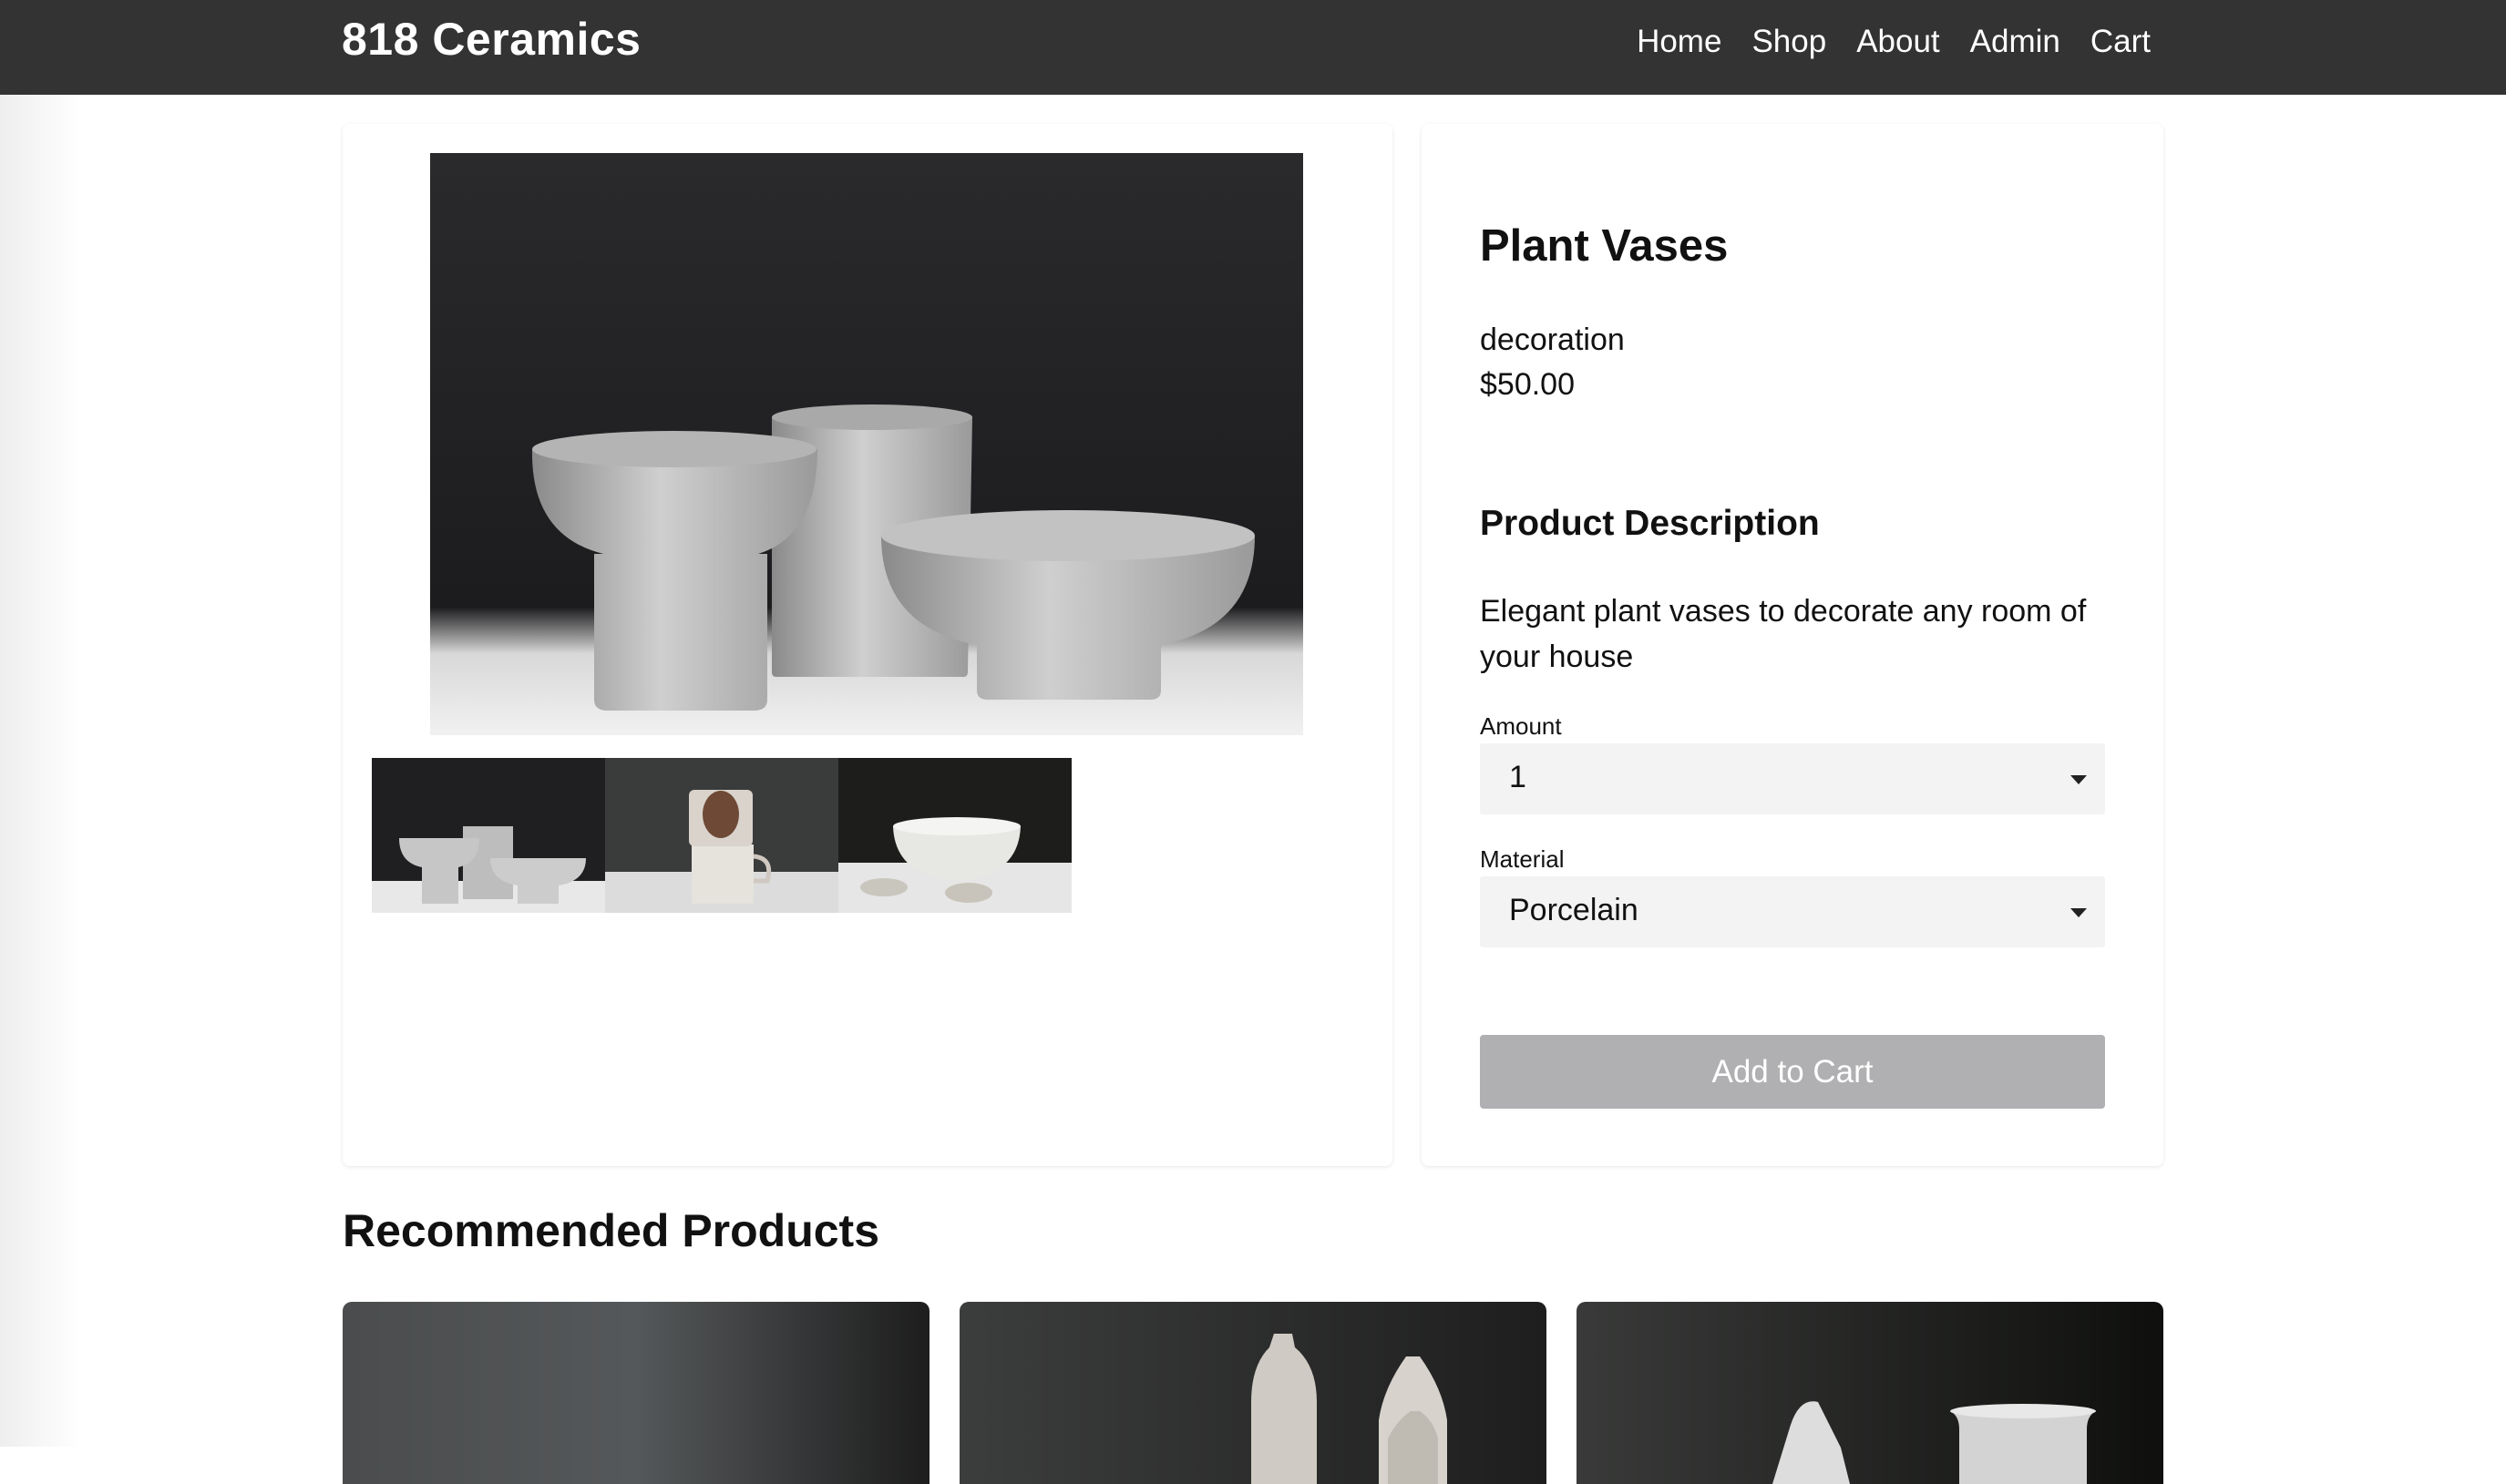 The image size is (2506, 1484). What do you see at coordinates (1521, 726) in the screenshot?
I see `amount-label: Amount` at bounding box center [1521, 726].